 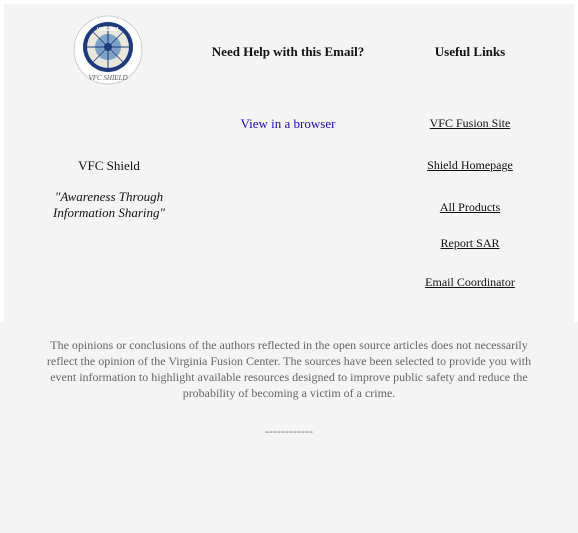 I want to click on link-shield-homepage: Shield Homepage, so click(x=470, y=165).